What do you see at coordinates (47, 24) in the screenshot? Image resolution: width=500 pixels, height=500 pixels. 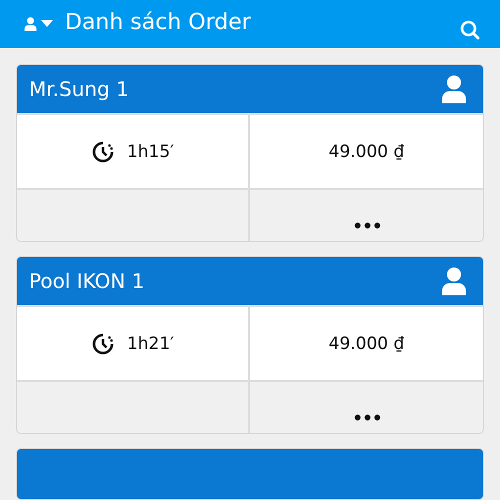 I see `caret-icon` at bounding box center [47, 24].